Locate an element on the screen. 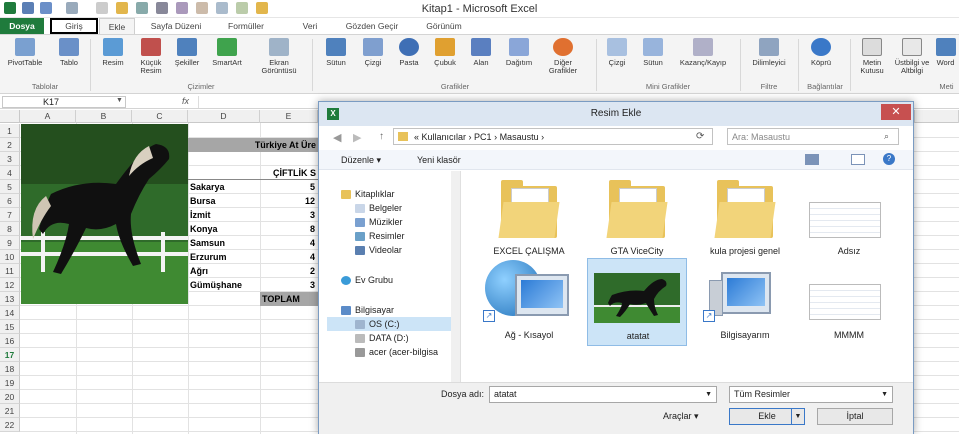  nav-music: Müzikler is located at coordinates (379, 222).